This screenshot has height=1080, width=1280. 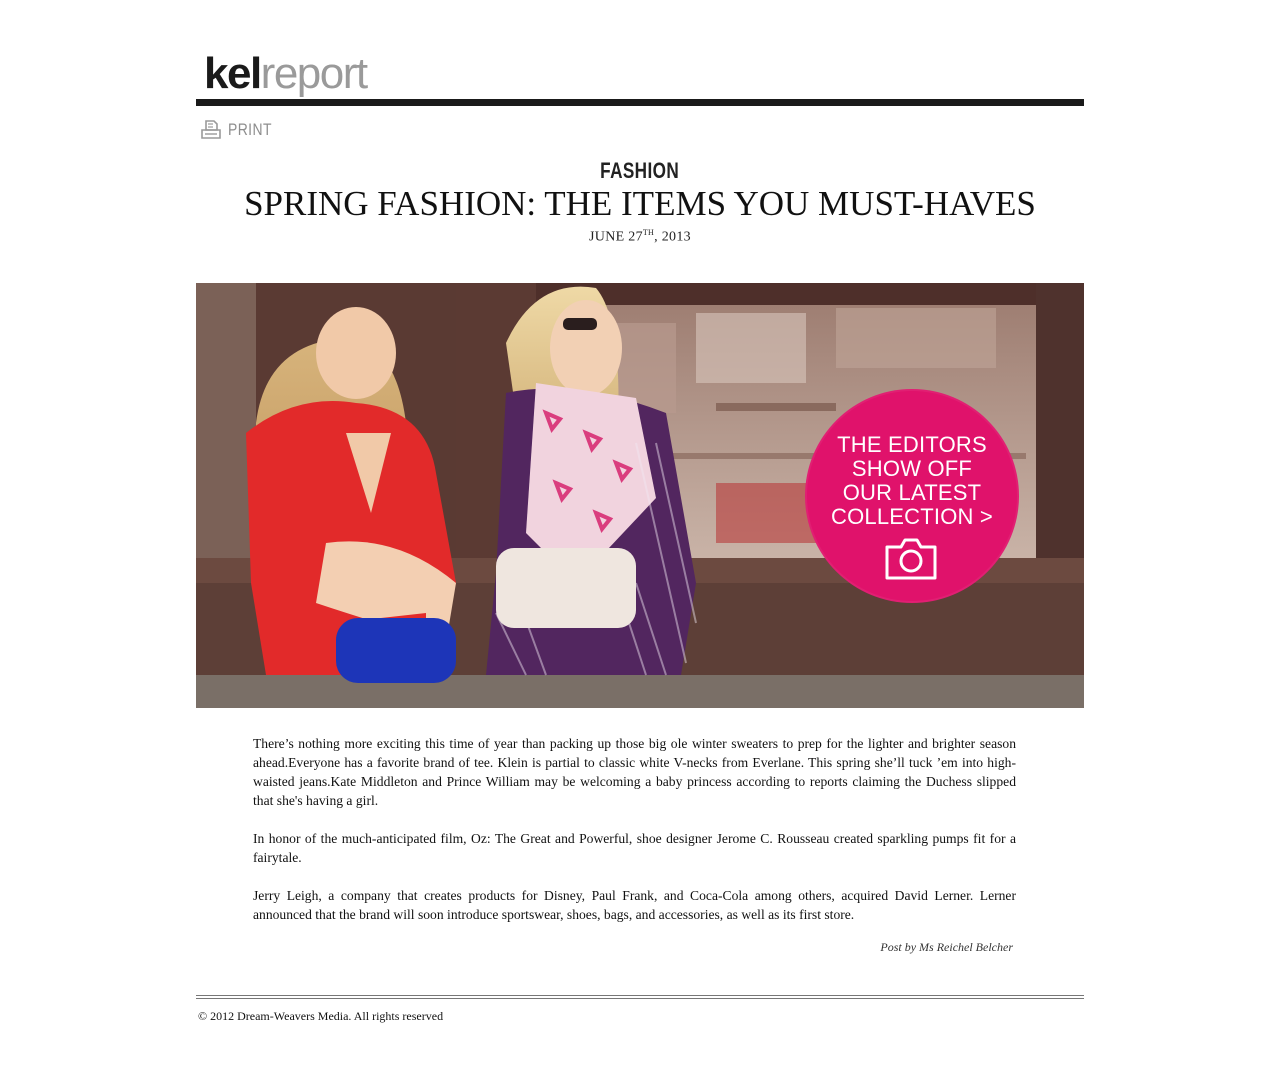 I want to click on article-byline: Post by Ms Reichel Belcher, so click(x=946, y=947).